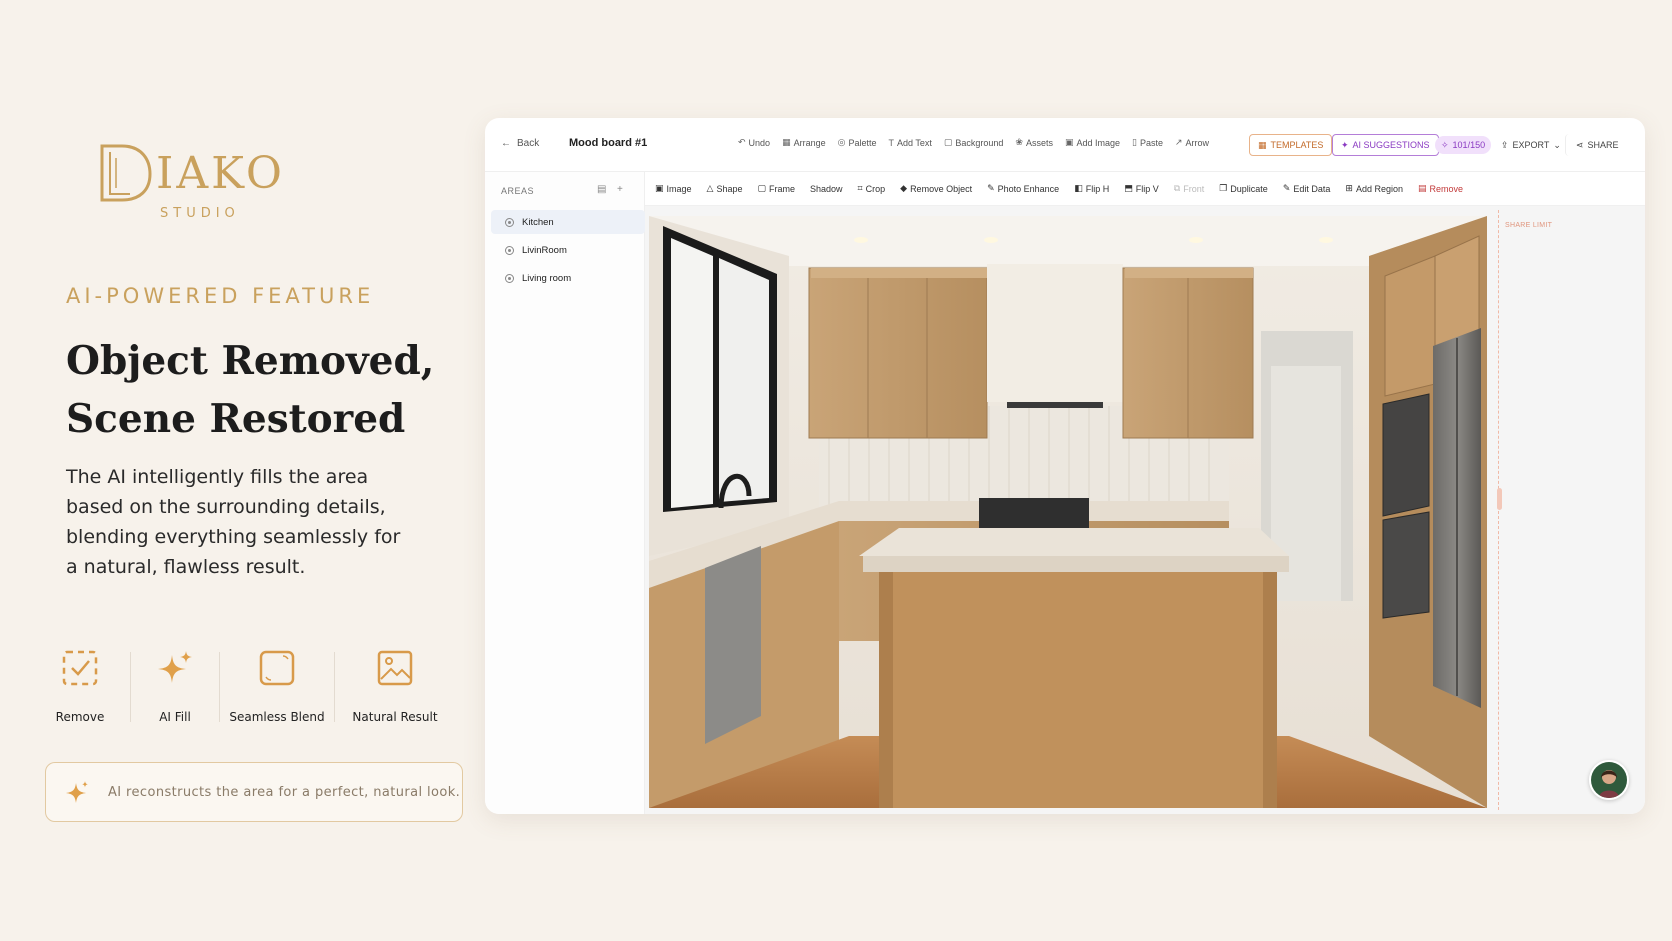 Image resolution: width=1672 pixels, height=941 pixels. What do you see at coordinates (1374, 188) in the screenshot?
I see `add-region-button: ⊞ Add Region` at bounding box center [1374, 188].